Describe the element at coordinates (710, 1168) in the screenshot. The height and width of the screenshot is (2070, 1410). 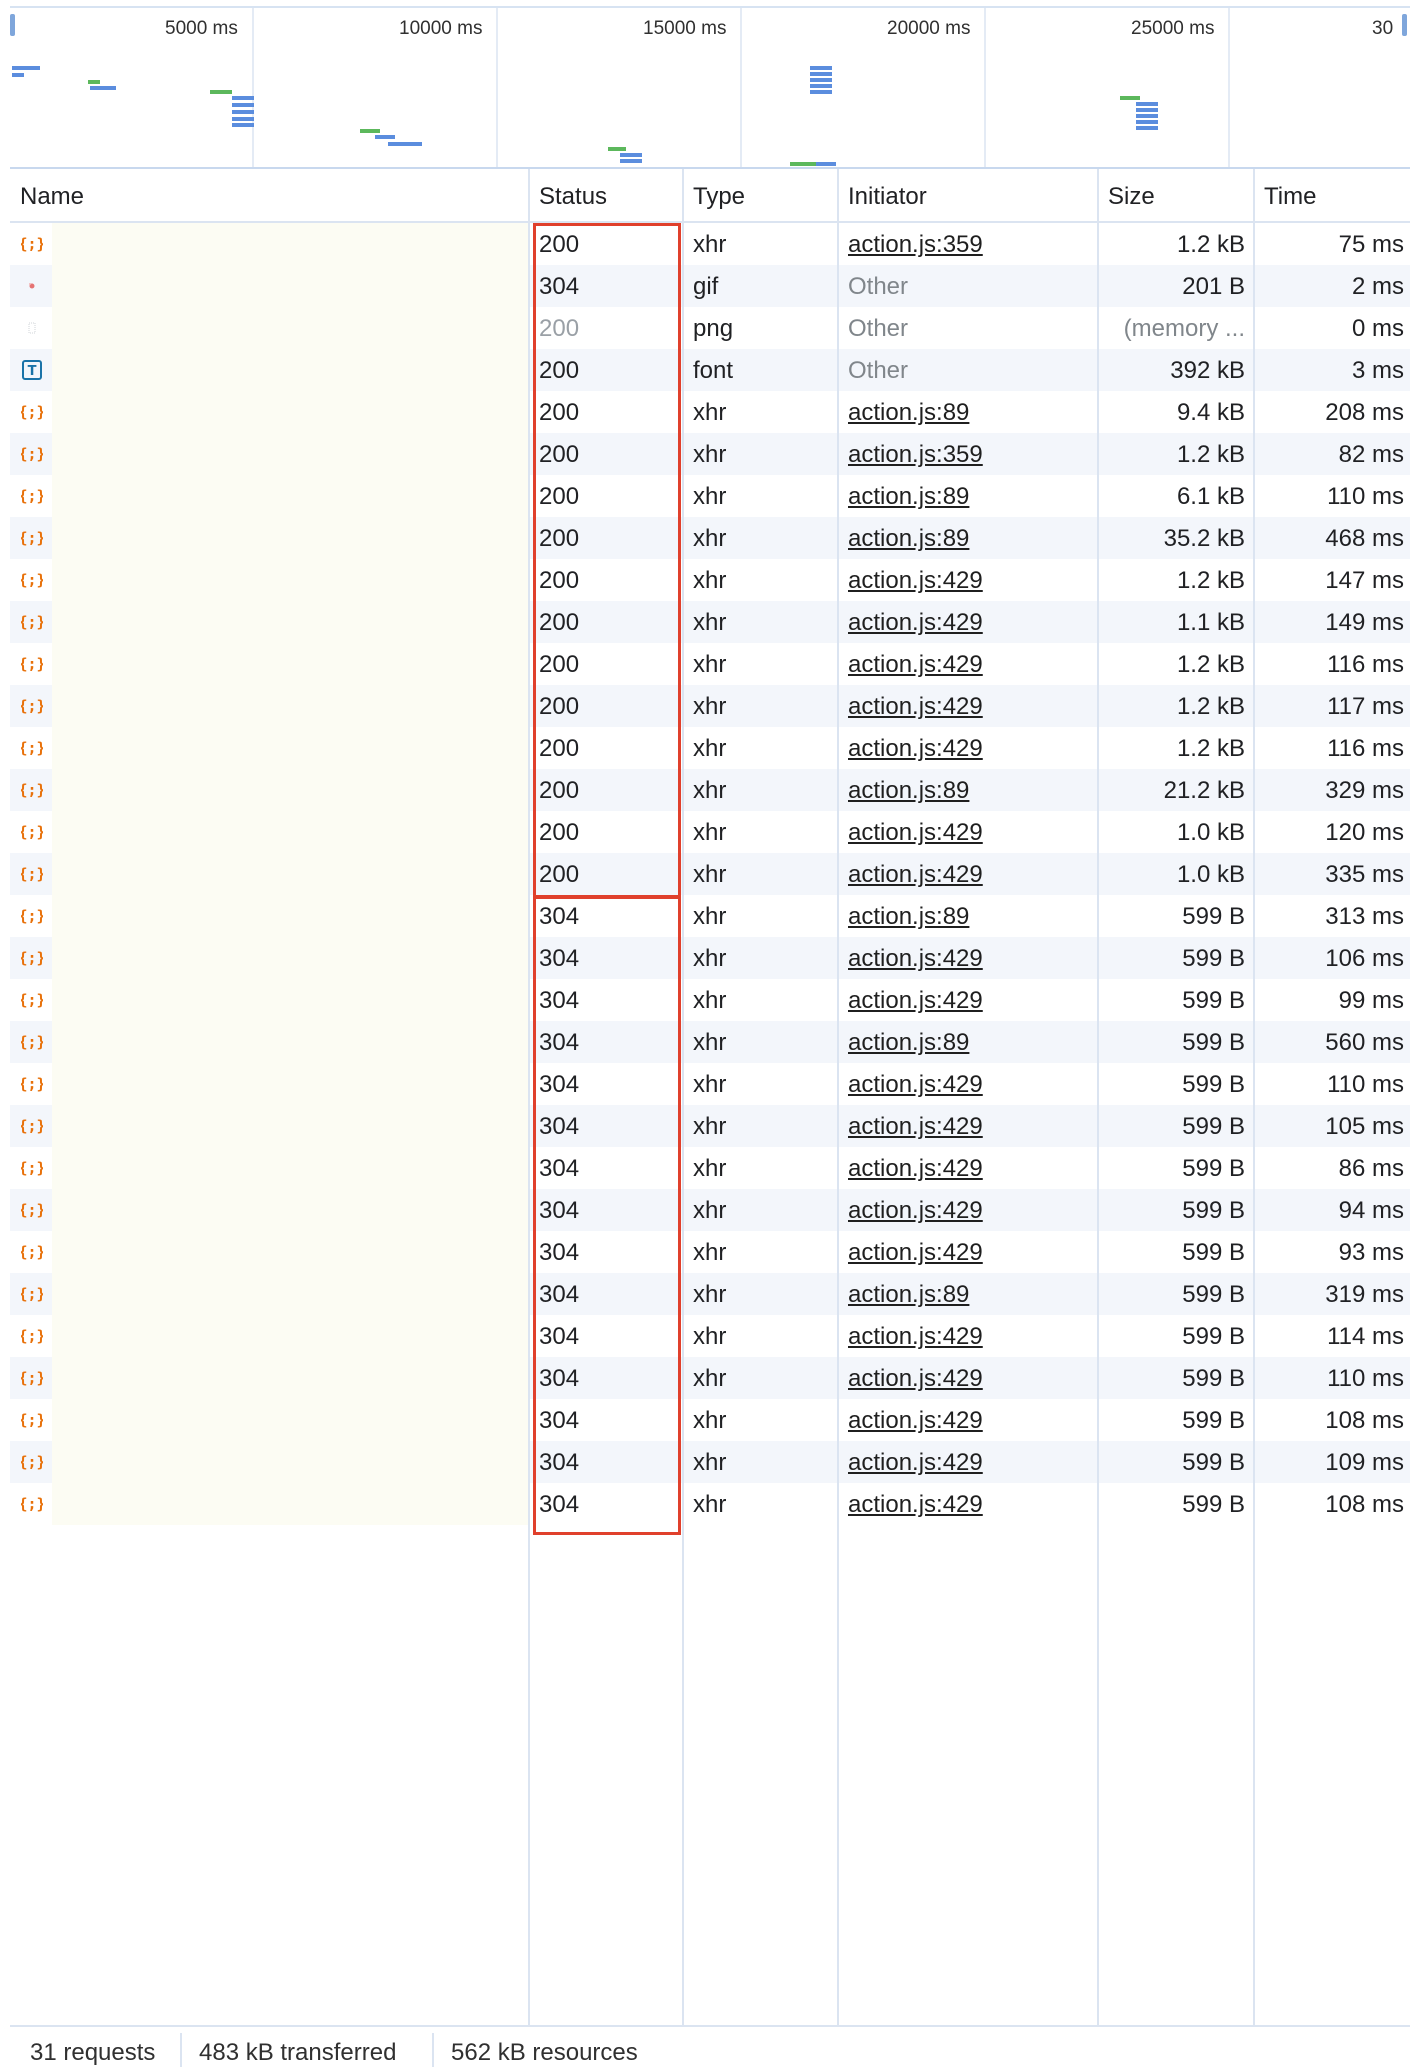
I see `table-row: {;}304xhraction.js:429599 B86 ms` at that location.